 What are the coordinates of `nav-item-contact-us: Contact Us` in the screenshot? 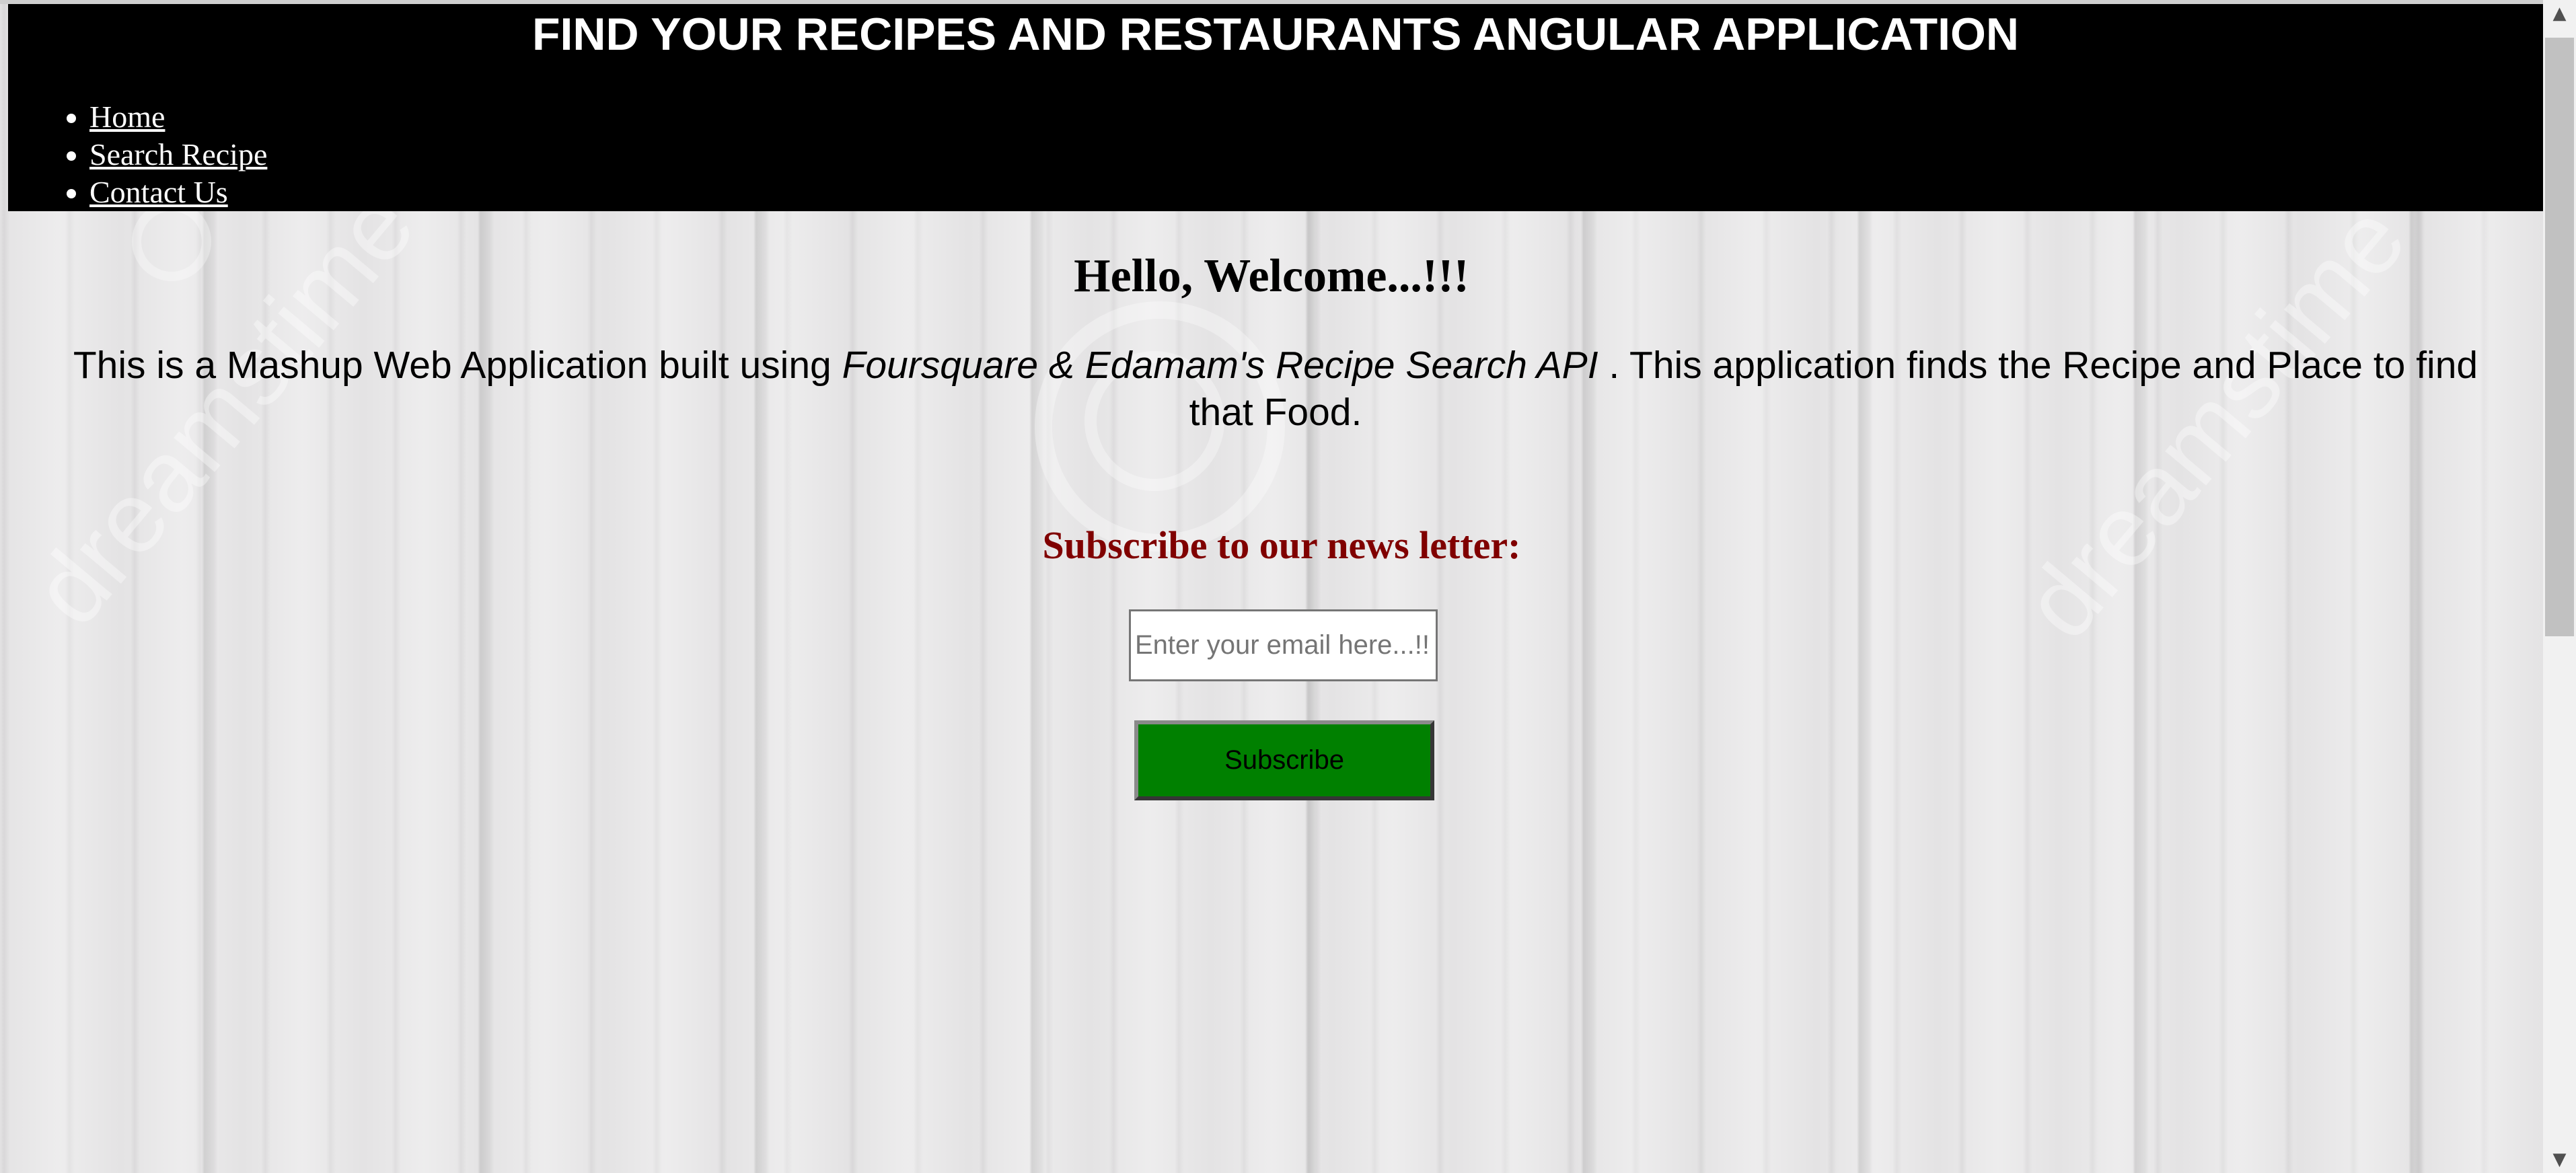 It's located at (178, 192).